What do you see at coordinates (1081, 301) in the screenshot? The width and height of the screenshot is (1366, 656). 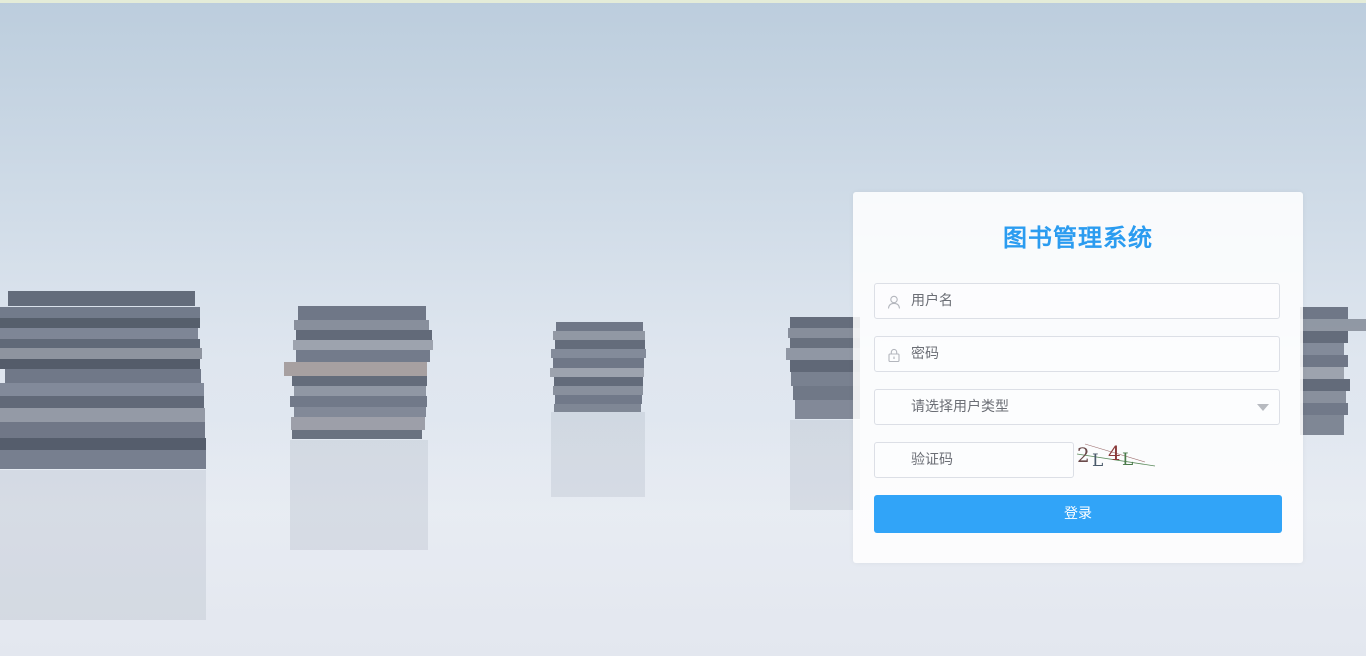 I see `username-input` at bounding box center [1081, 301].